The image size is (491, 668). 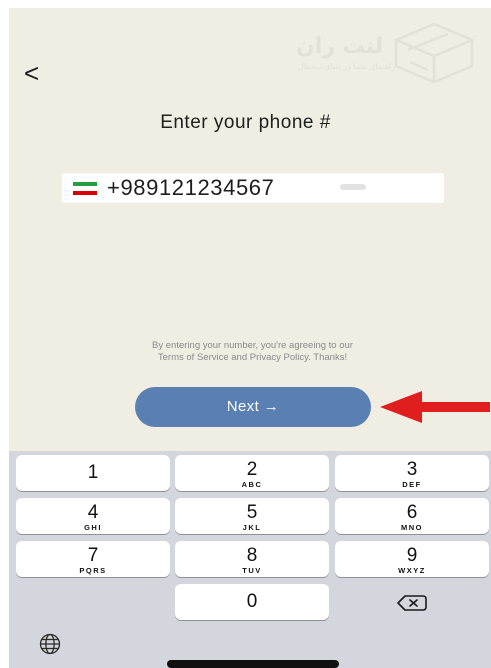 What do you see at coordinates (93, 570) in the screenshot?
I see `key-letters: PQRS` at bounding box center [93, 570].